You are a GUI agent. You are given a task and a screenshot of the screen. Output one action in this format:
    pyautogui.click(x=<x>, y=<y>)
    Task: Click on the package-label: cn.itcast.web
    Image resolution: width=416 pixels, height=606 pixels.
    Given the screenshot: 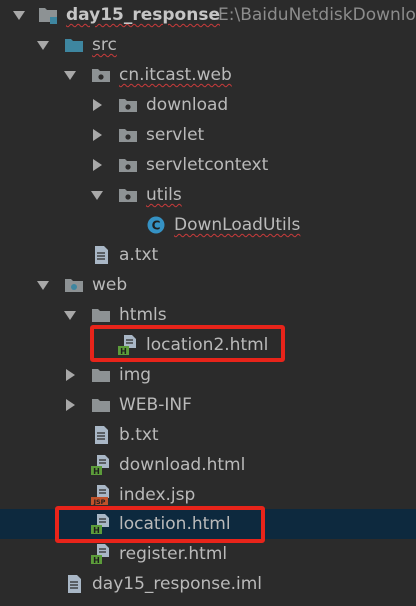 What is the action you would take?
    pyautogui.click(x=175, y=75)
    